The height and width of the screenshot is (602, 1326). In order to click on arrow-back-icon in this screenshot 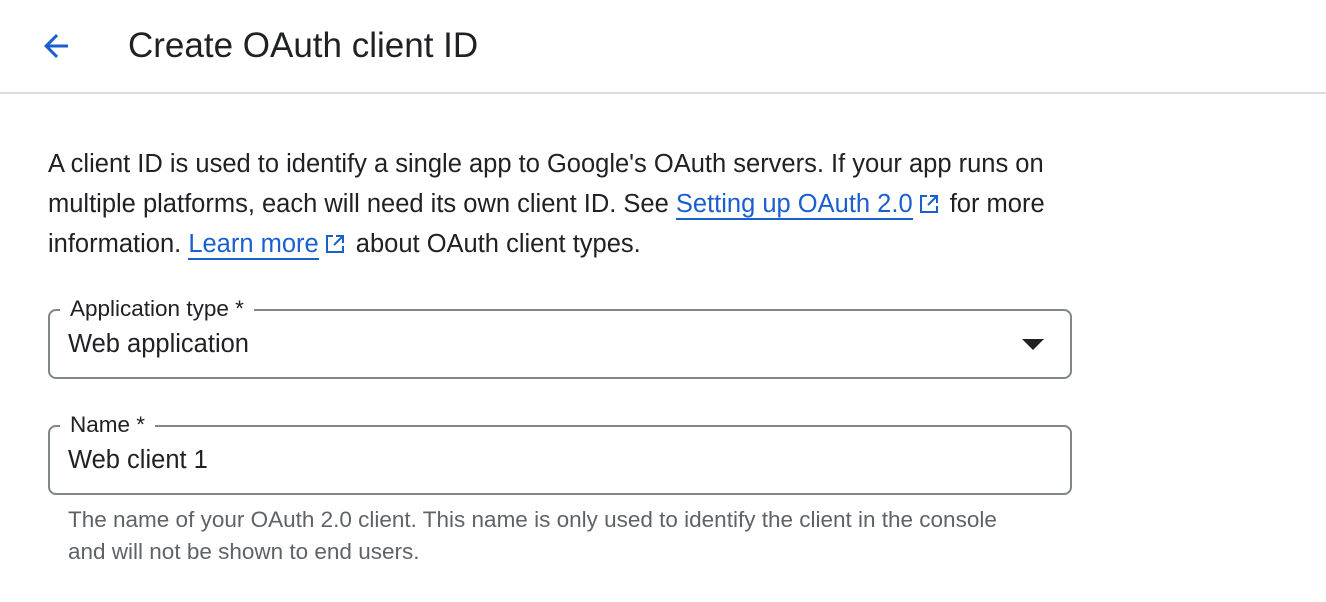, I will do `click(56, 46)`.